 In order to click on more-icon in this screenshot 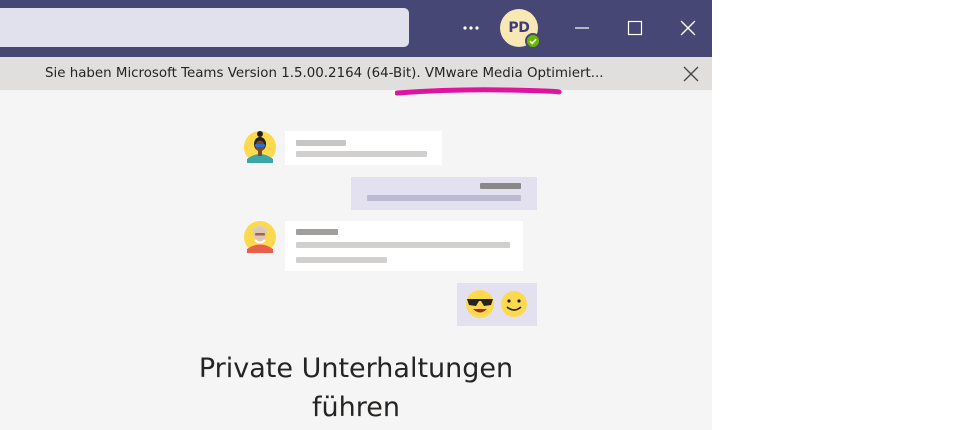, I will do `click(471, 28)`.